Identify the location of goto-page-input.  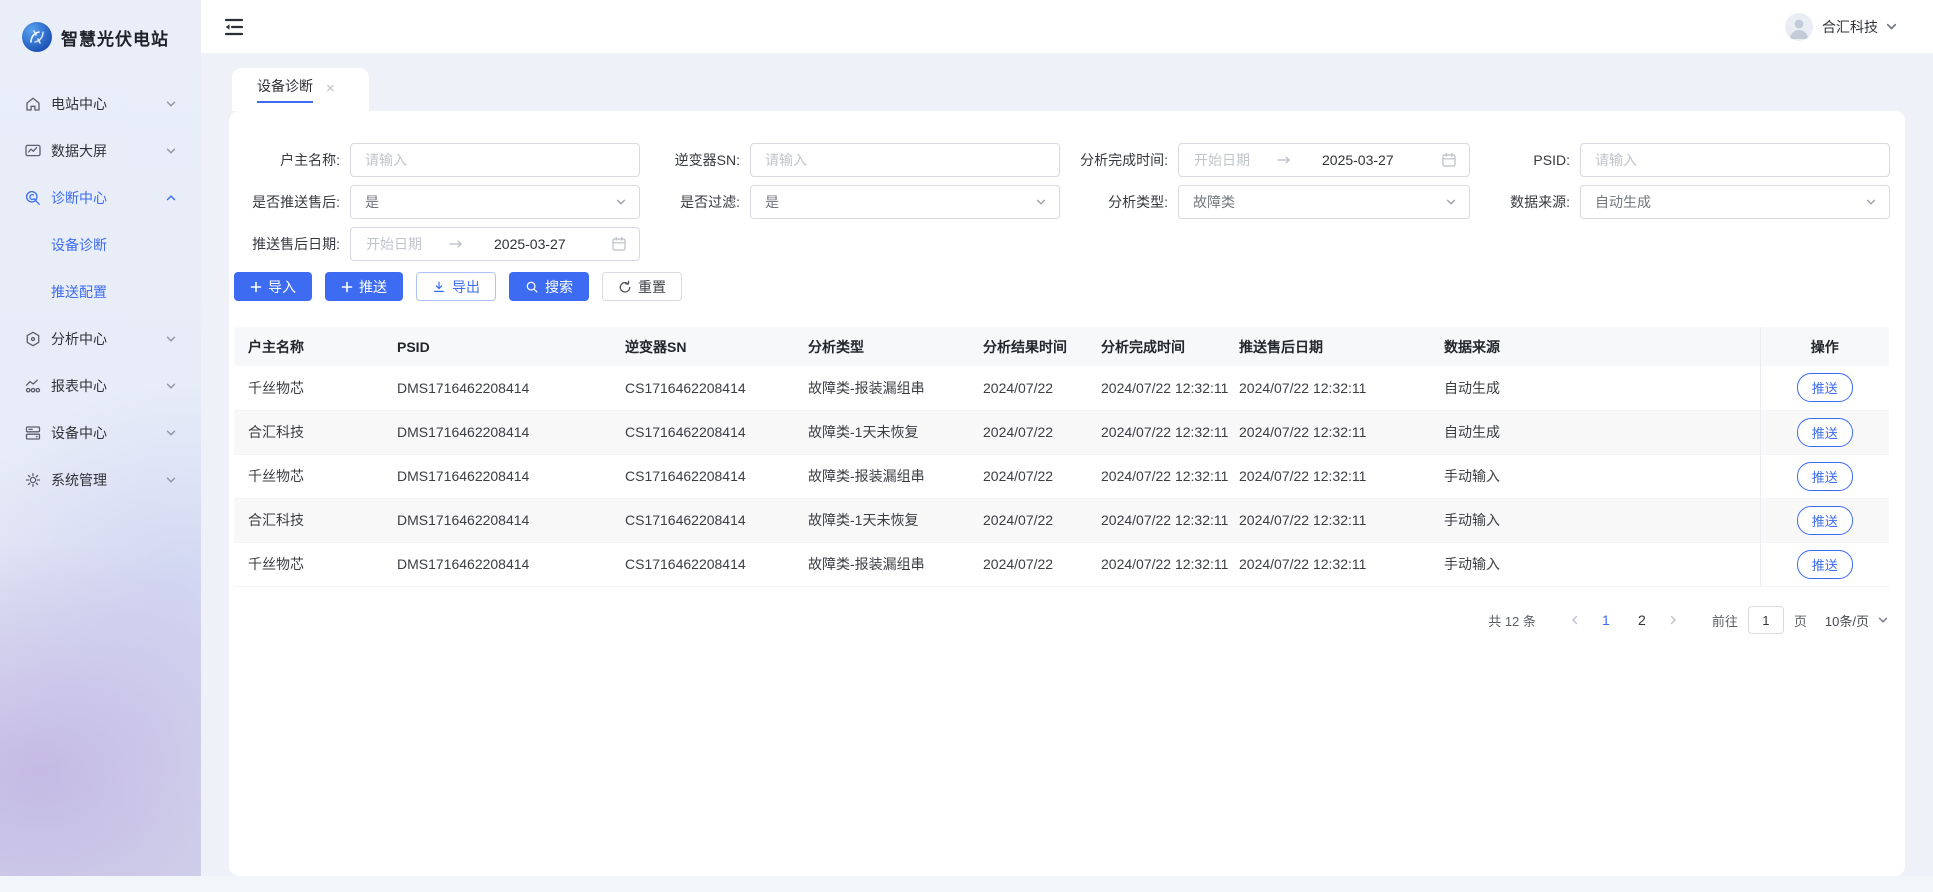
(1765, 620).